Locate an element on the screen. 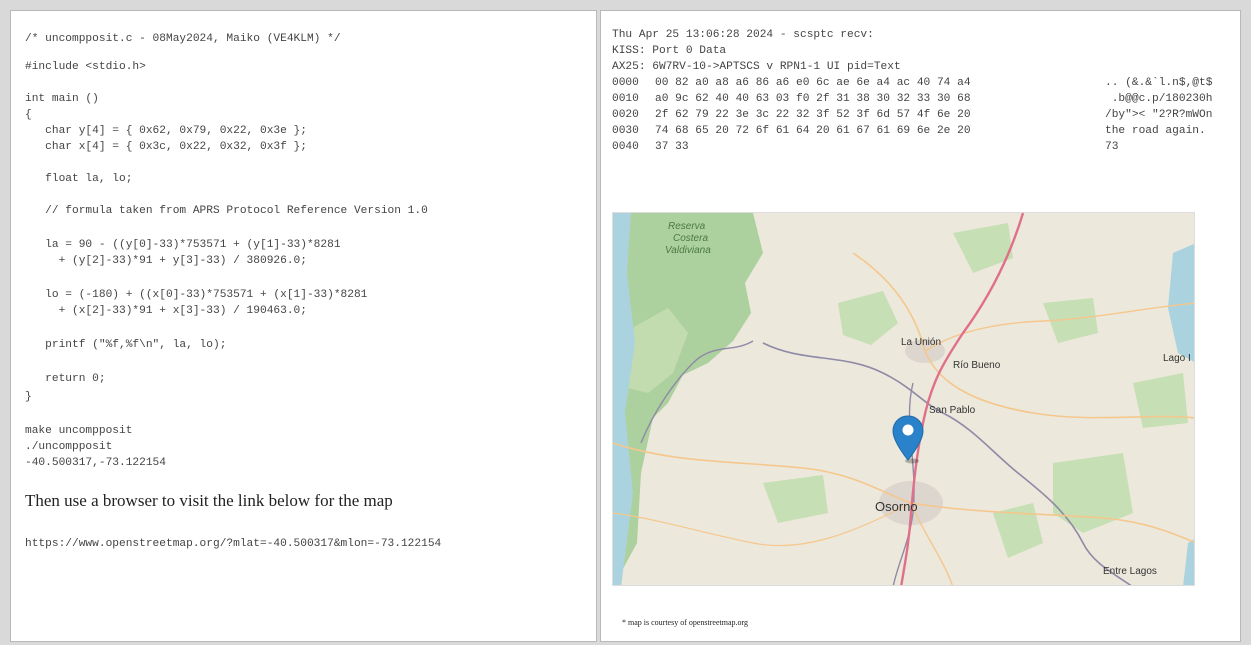  code-line-include: #include <stdio.h> is located at coordinates (85, 67).